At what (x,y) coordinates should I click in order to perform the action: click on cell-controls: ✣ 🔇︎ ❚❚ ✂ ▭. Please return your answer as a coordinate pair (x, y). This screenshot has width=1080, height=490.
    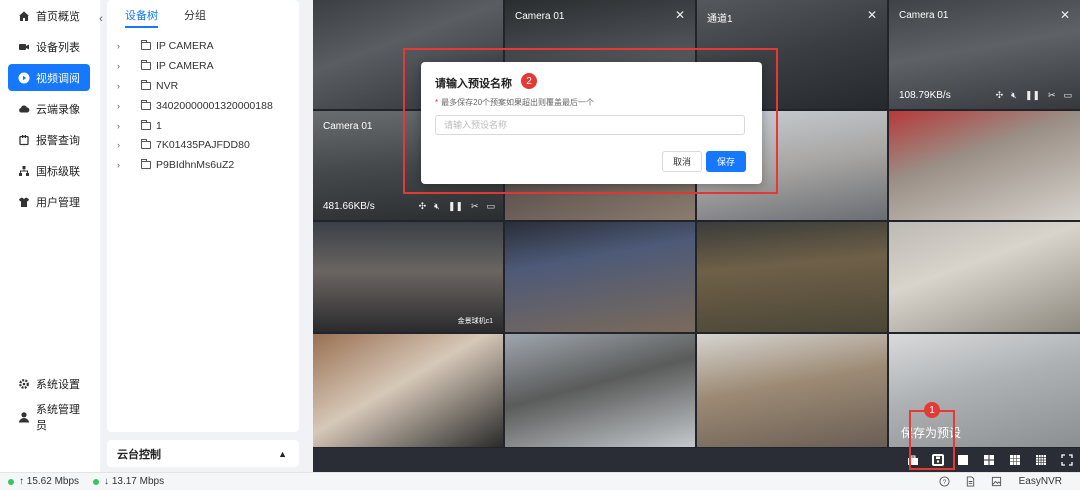
    Looking at the image, I should click on (1034, 95).